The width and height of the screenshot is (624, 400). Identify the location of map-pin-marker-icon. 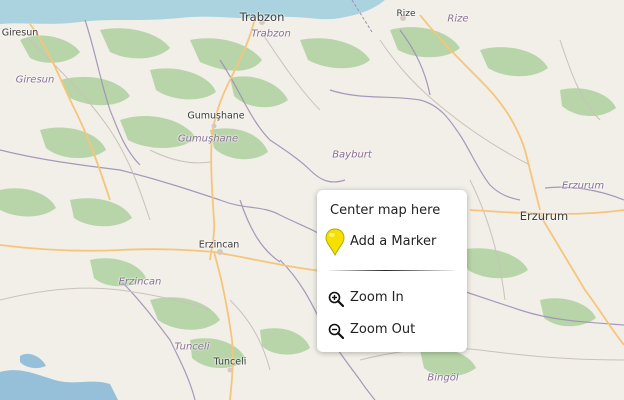
(335, 242).